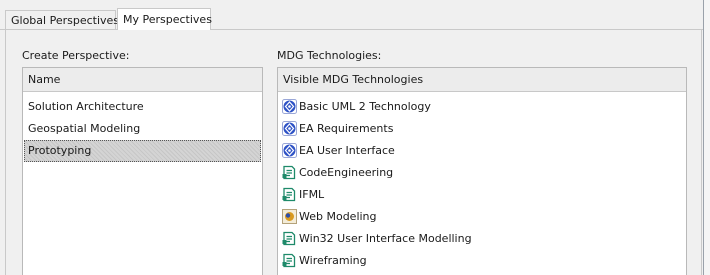  Describe the element at coordinates (338, 216) in the screenshot. I see `mdg-technology-label: Web Modeling` at that location.